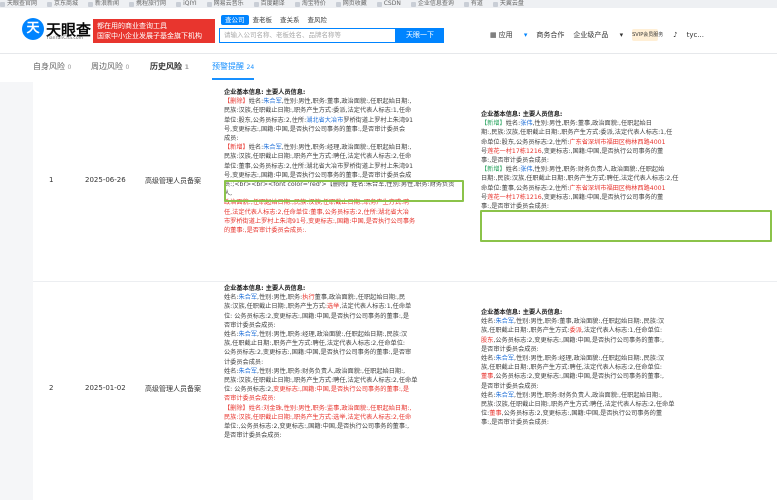  I want to click on detail-line: 公务员标志:2,变更标志:,国籍:中国,是否执行公司事务的董事:,是否审, so click(318, 353).